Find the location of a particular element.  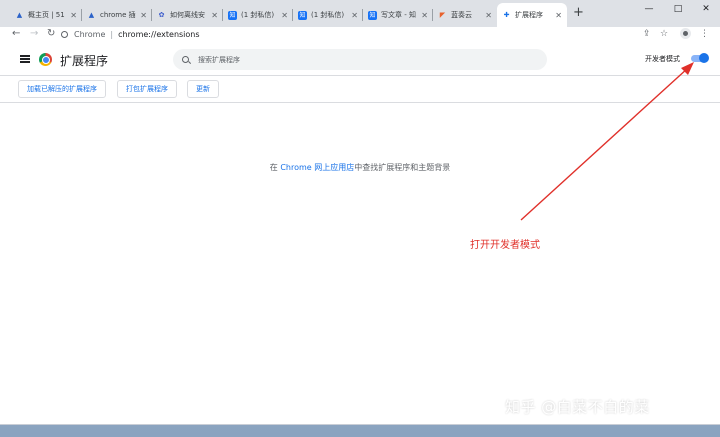

empty-prefix: 在 is located at coordinates (275, 167).